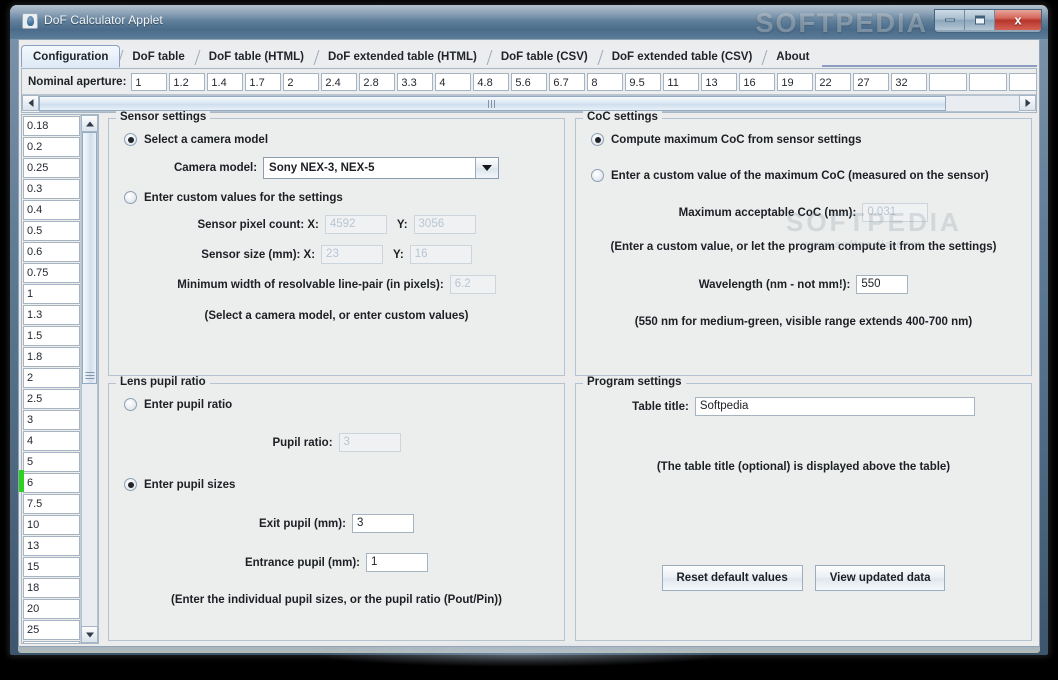 The width and height of the screenshot is (1058, 680). Describe the element at coordinates (51, 168) in the screenshot. I see `distance-field: 0.25` at that location.